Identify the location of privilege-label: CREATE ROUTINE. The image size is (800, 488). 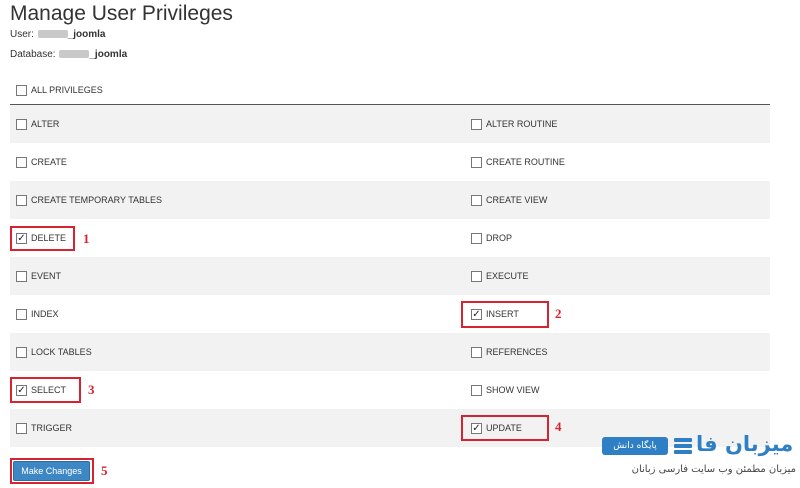
(525, 162).